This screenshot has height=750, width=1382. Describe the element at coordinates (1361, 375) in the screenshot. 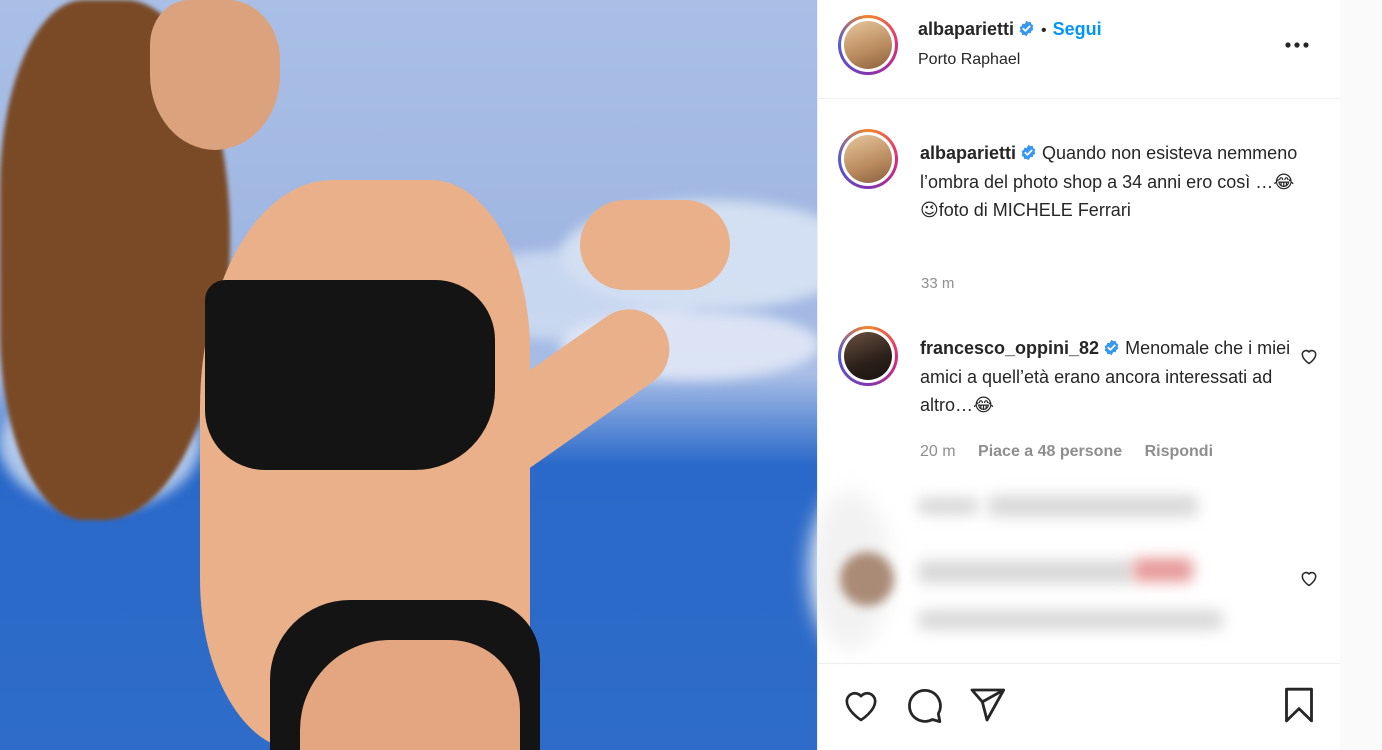

I see `page-gutter` at that location.